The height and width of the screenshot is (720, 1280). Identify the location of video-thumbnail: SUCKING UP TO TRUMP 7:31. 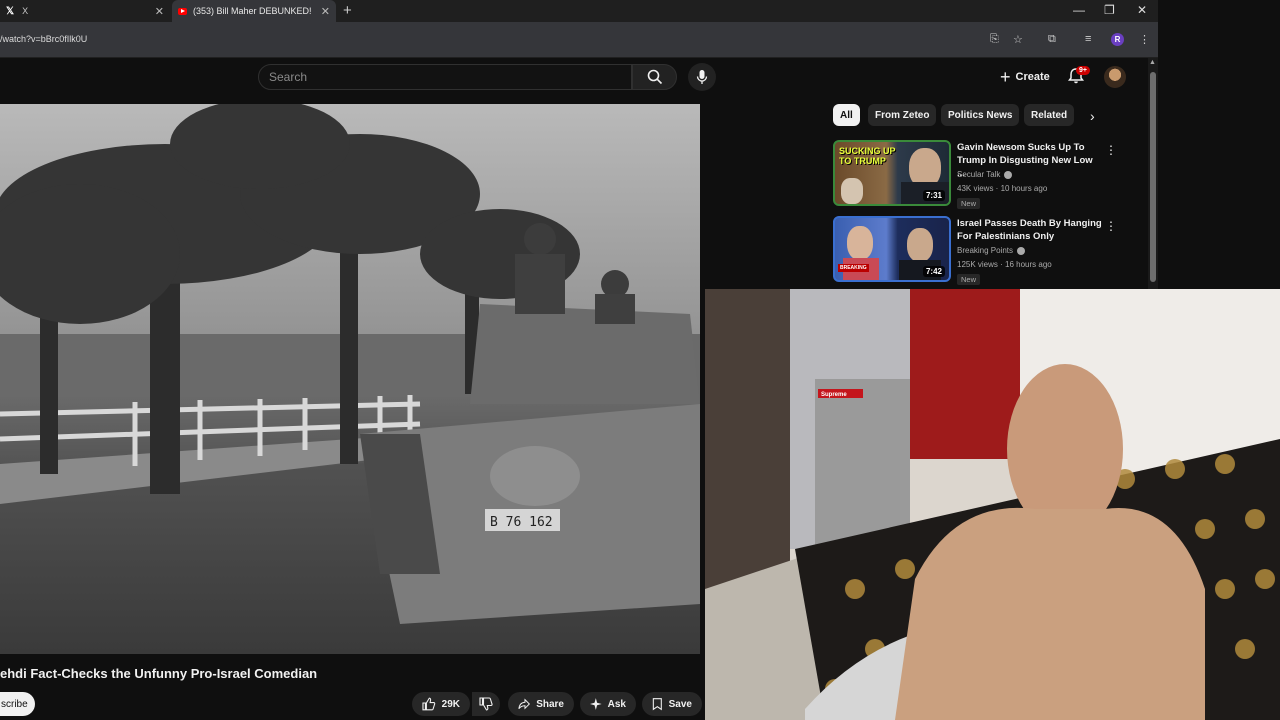
(892, 173).